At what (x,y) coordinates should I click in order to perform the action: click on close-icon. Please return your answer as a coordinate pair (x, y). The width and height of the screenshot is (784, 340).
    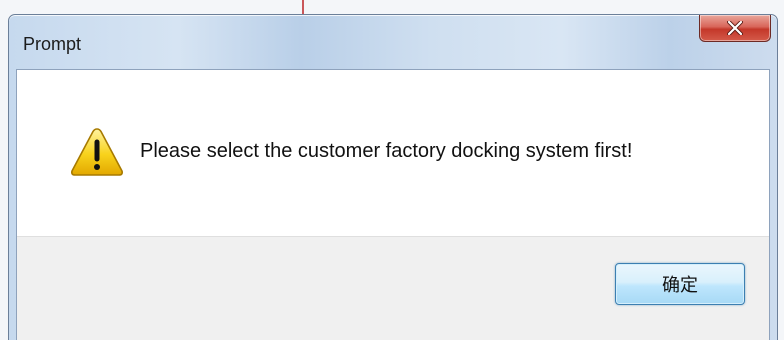
    Looking at the image, I should click on (735, 28).